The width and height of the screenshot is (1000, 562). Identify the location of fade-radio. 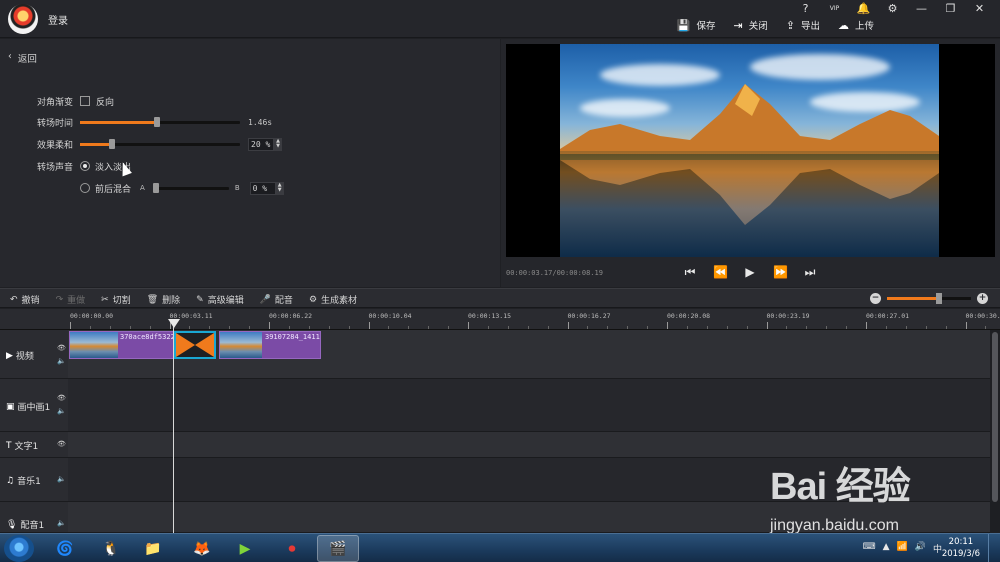
(85, 166).